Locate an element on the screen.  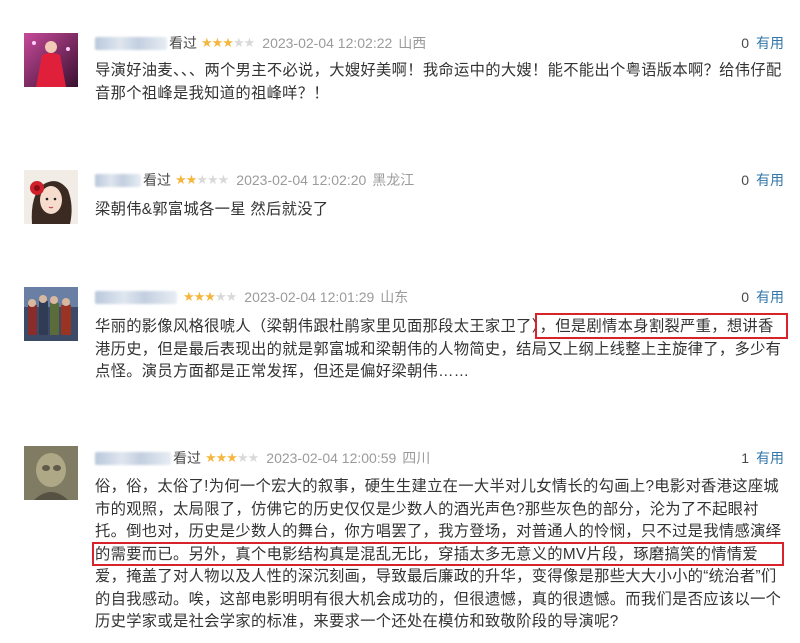
useful-count: 1 is located at coordinates (745, 458).